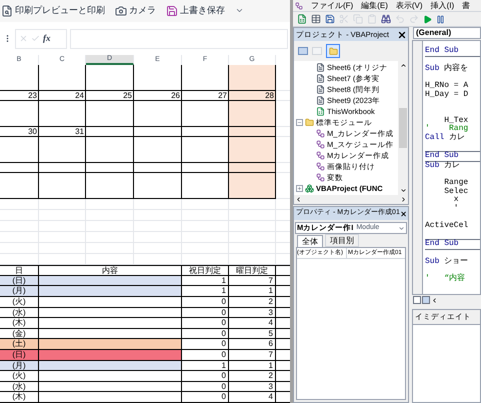  I want to click on expand-icon, so click(299, 188).